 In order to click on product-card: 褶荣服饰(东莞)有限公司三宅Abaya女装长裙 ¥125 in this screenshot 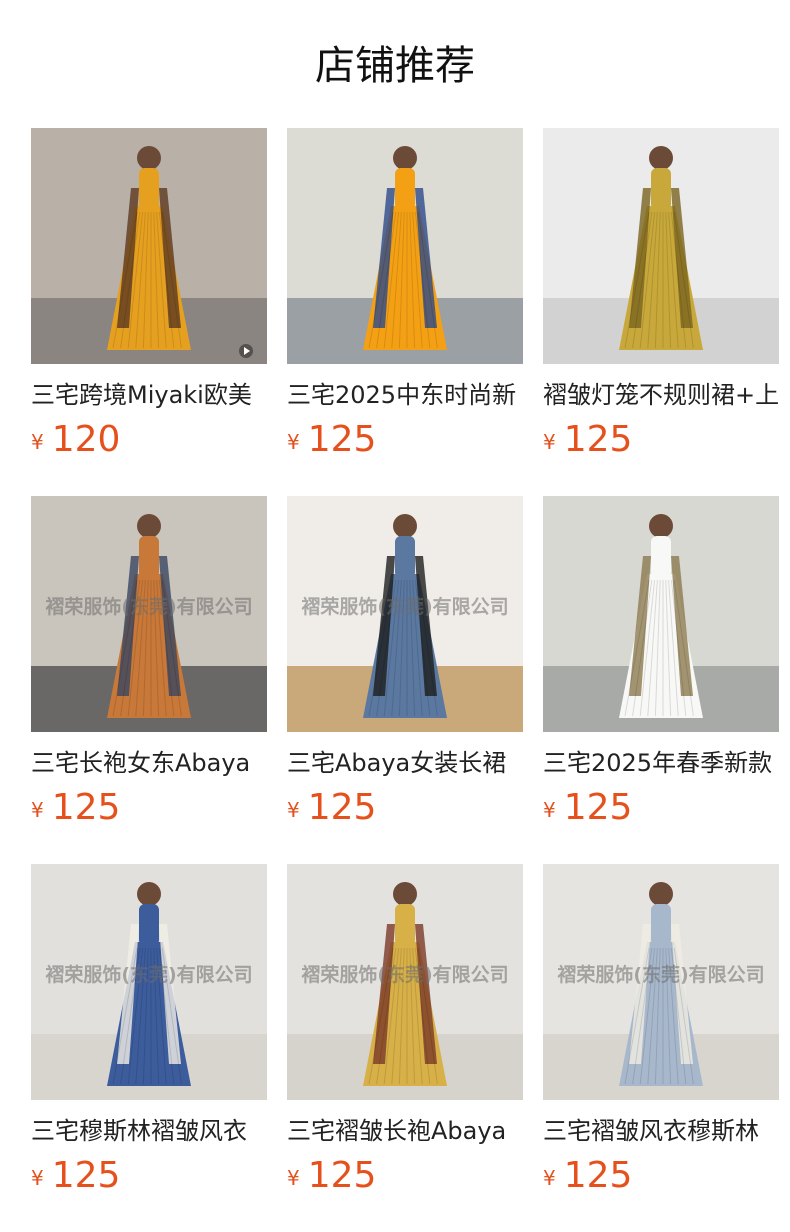, I will do `click(405, 674)`.